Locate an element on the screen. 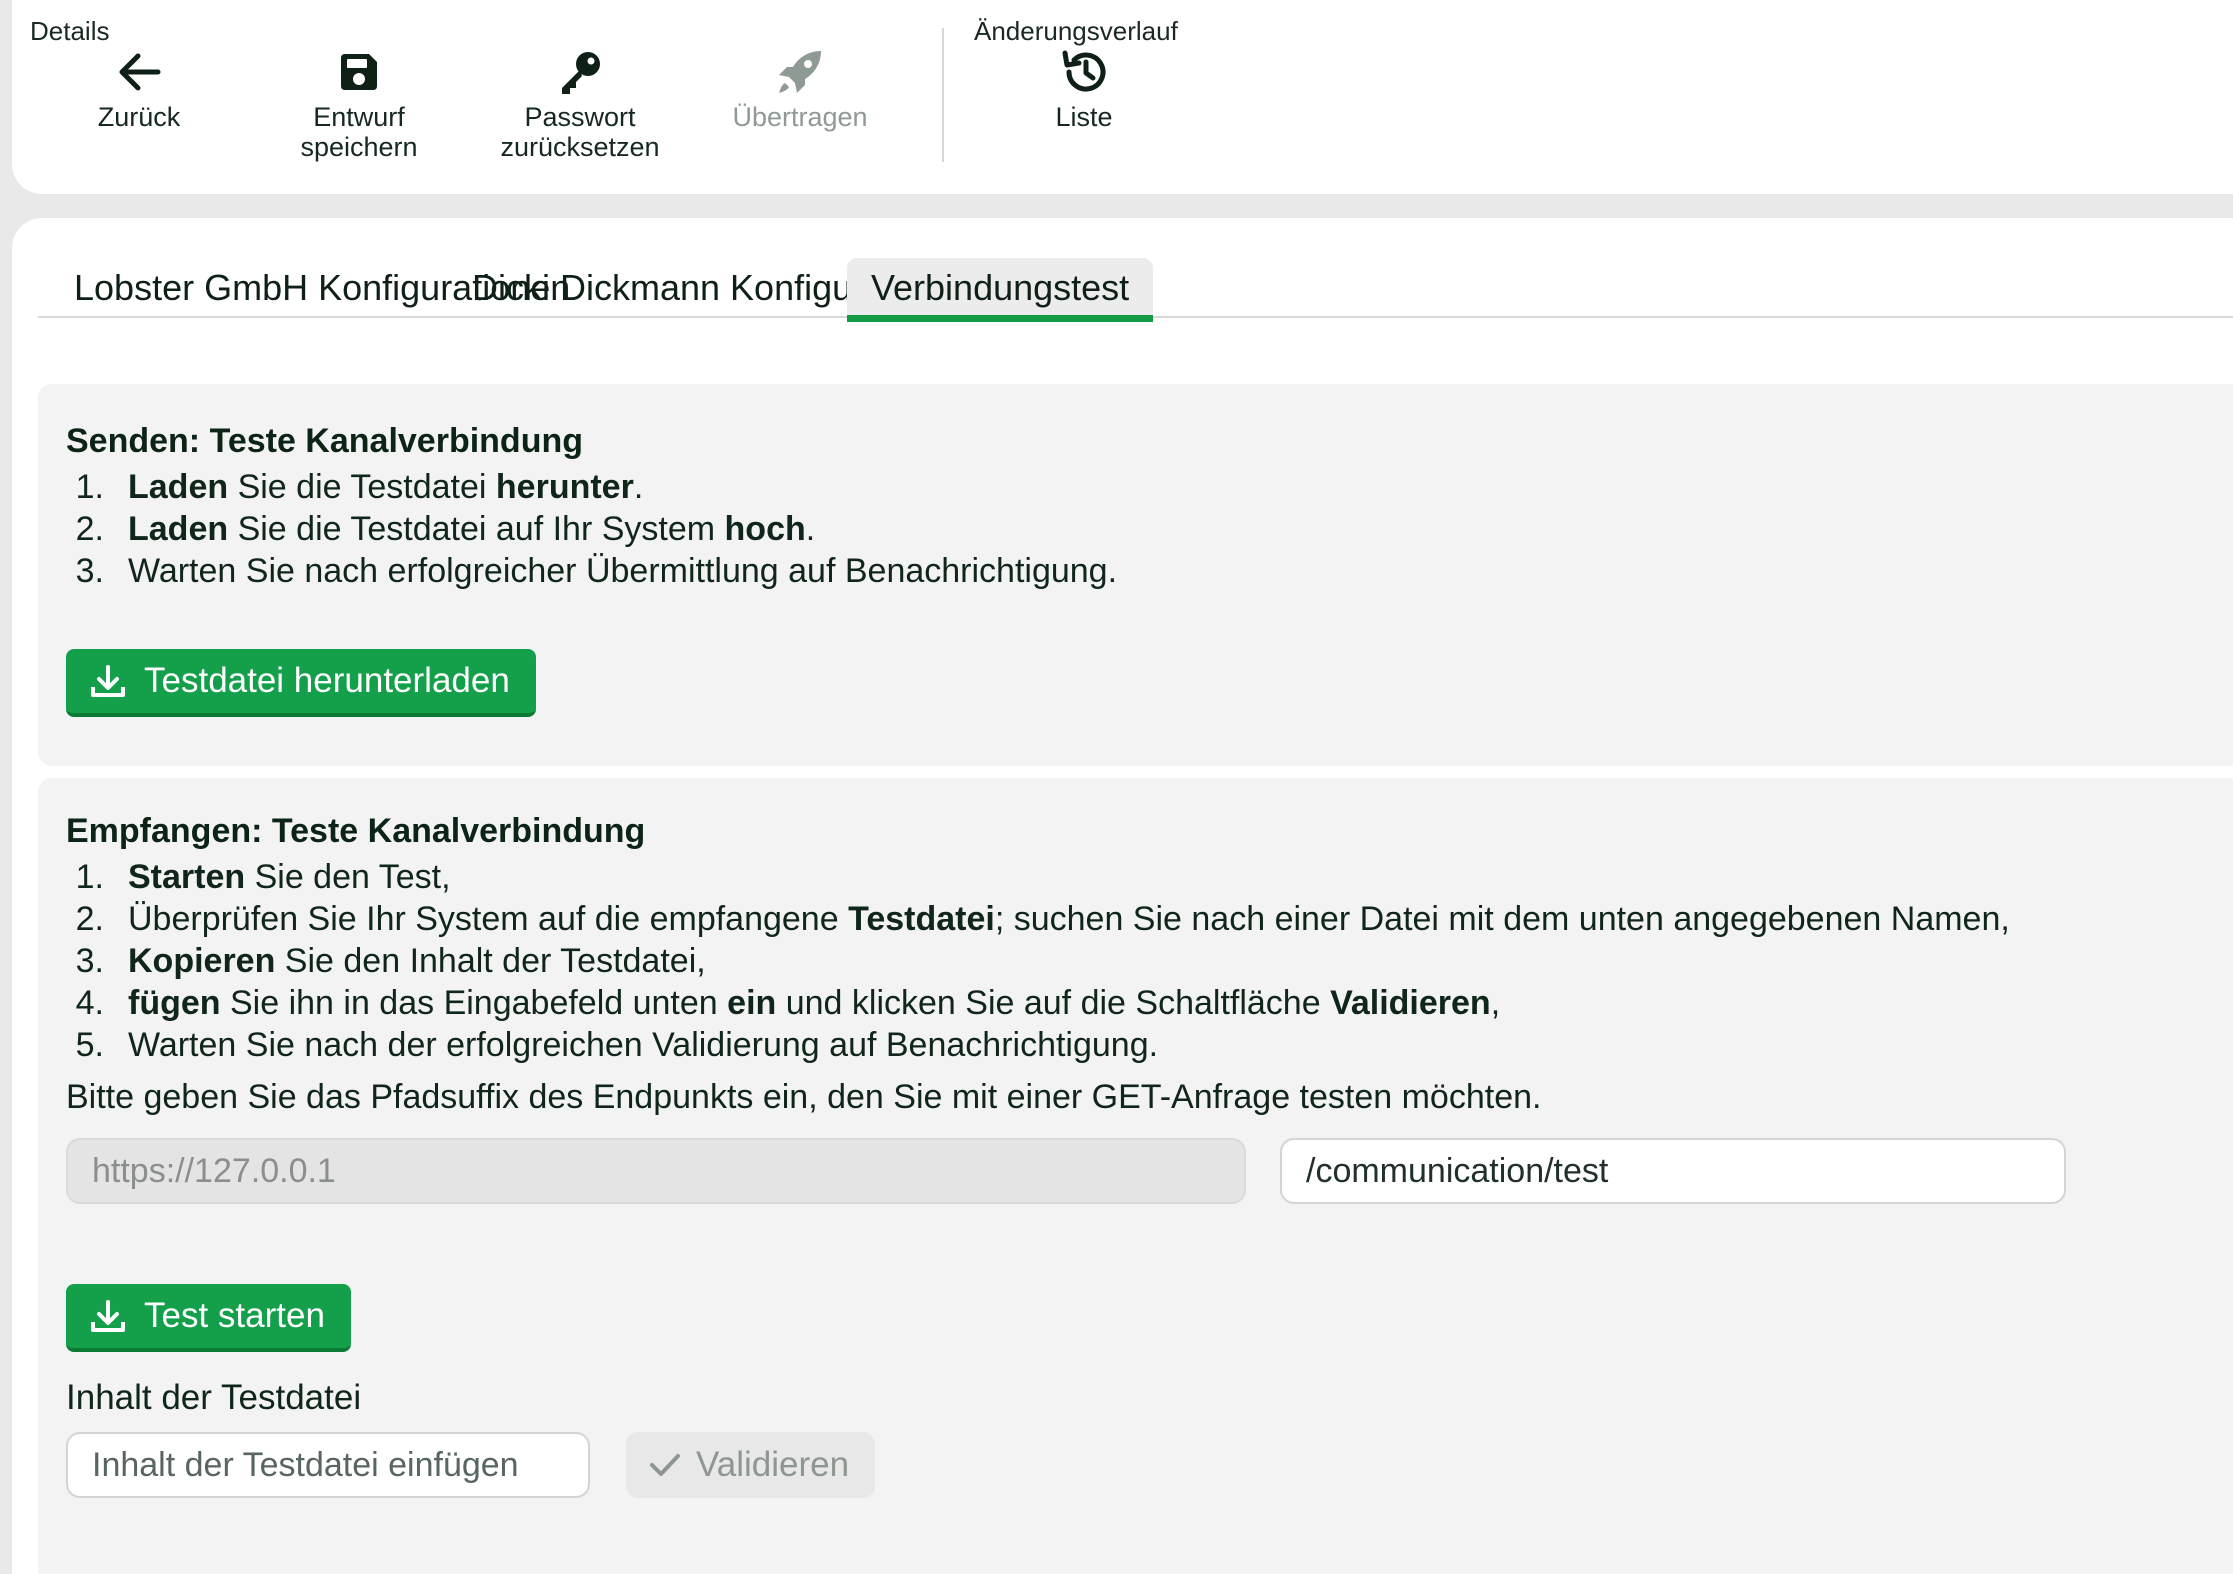  start-test-label: Test starten is located at coordinates (234, 1315).